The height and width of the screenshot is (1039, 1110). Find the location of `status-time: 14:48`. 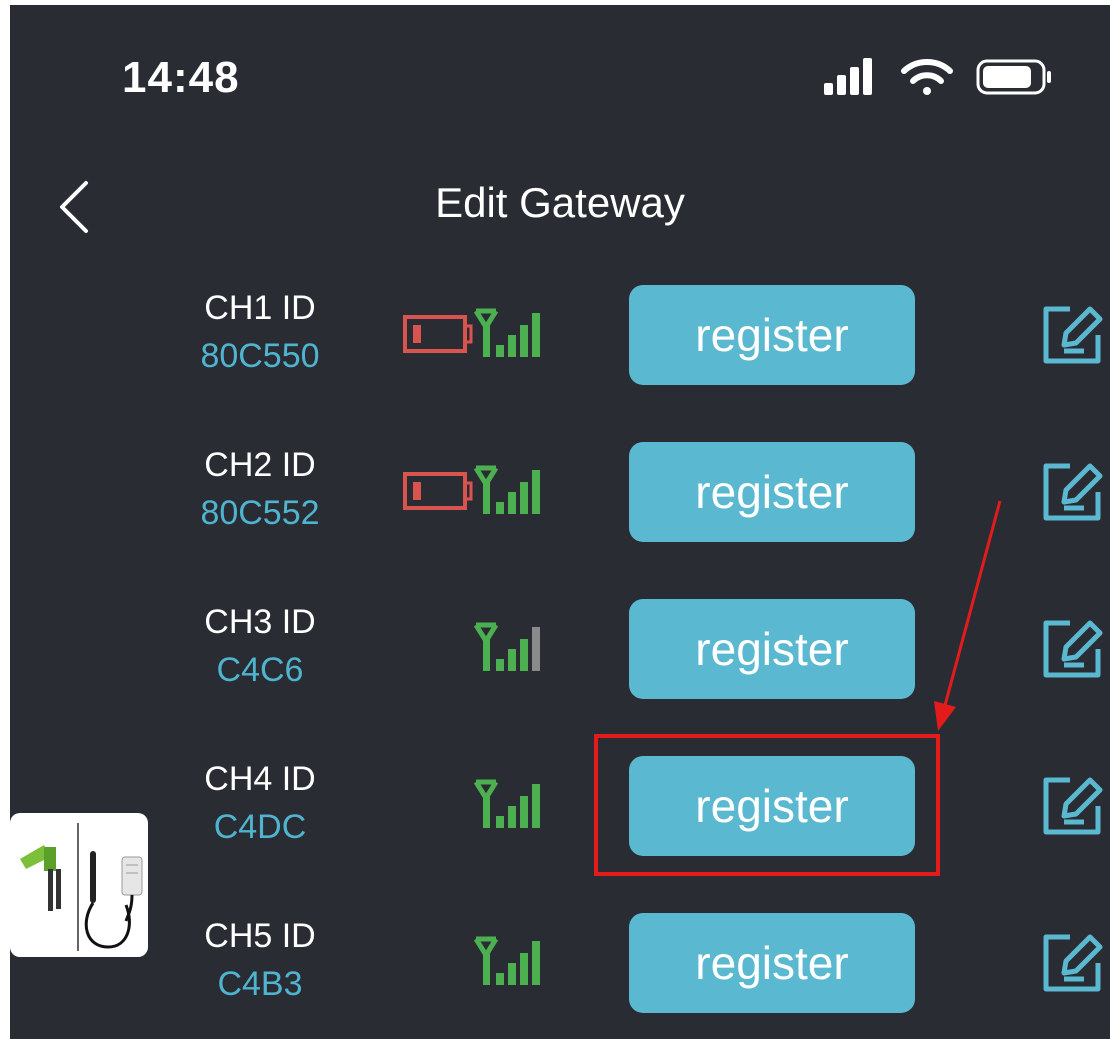

status-time: 14:48 is located at coordinates (181, 77).